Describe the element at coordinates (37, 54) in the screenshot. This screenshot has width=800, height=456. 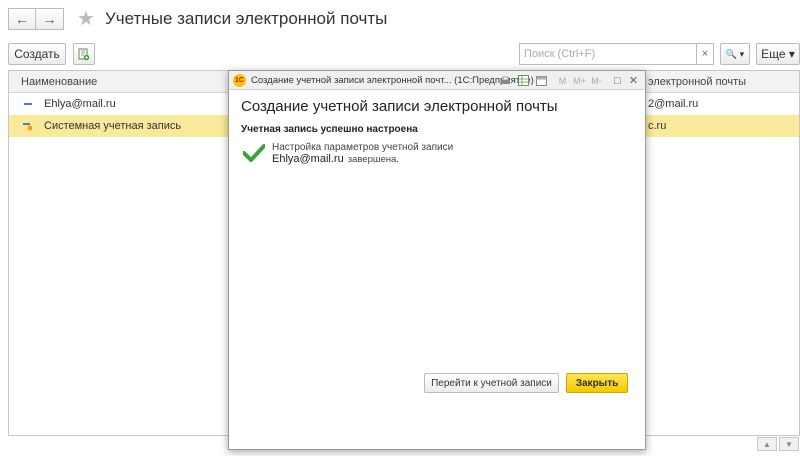
I see `create-button: Создать` at that location.